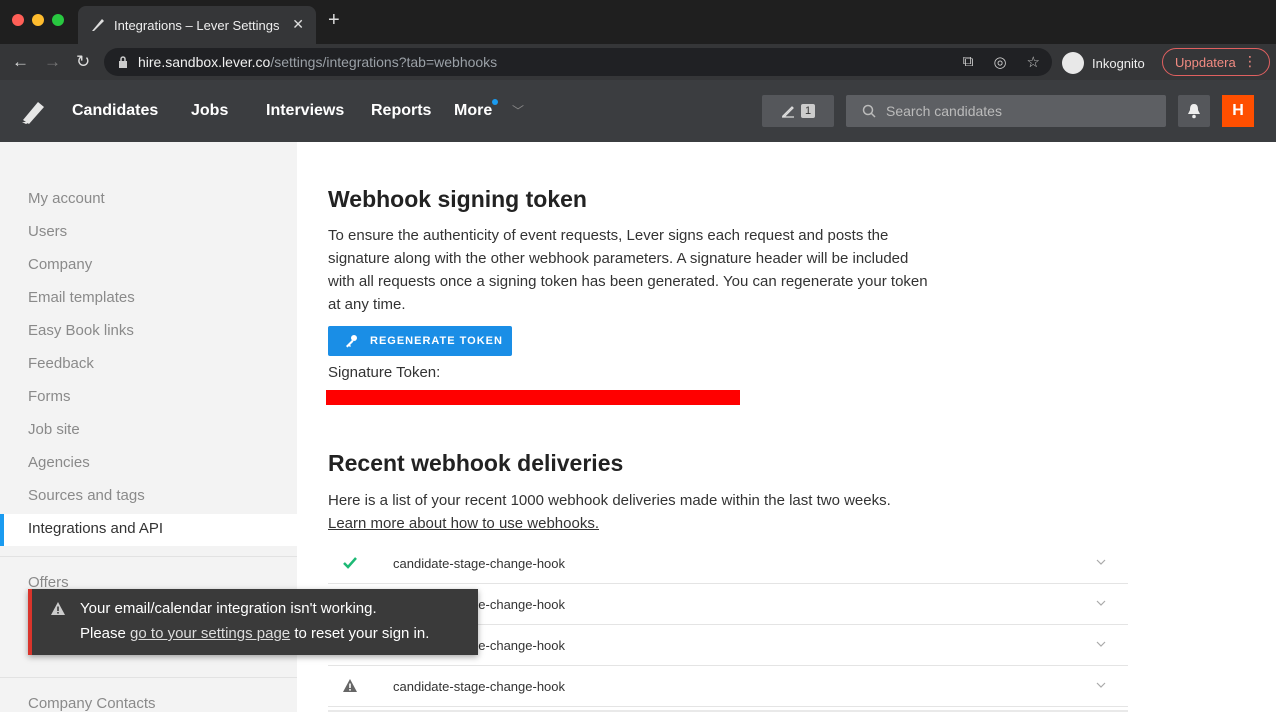 This screenshot has height=712, width=1276. What do you see at coordinates (123, 62) in the screenshot?
I see `lock-icon` at bounding box center [123, 62].